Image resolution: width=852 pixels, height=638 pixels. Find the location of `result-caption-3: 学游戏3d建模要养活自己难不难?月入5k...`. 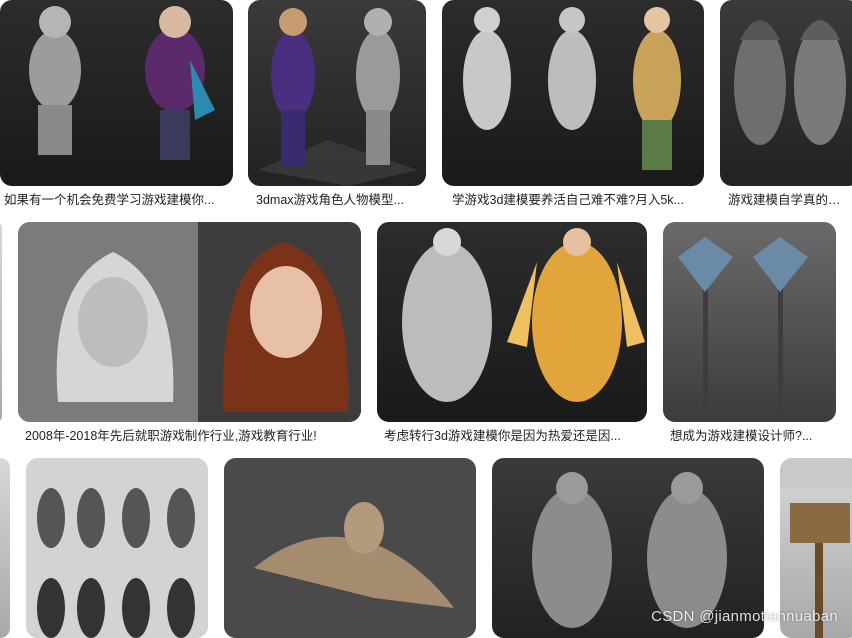

result-caption-3: 学游戏3d建模要养活自己难不难?月入5k... is located at coordinates (576, 200).